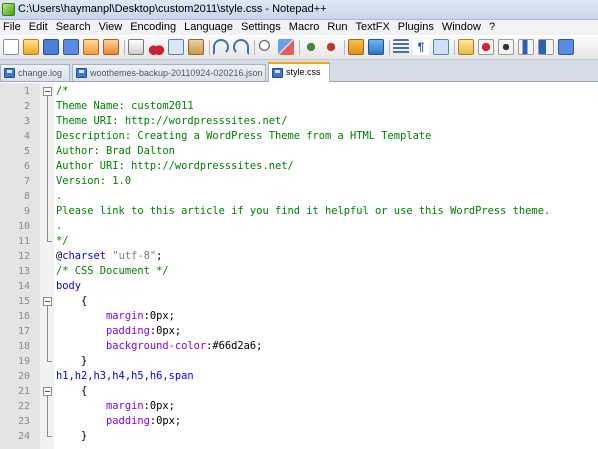 This screenshot has height=449, width=598. I want to click on menu-edit: Edit, so click(38, 27).